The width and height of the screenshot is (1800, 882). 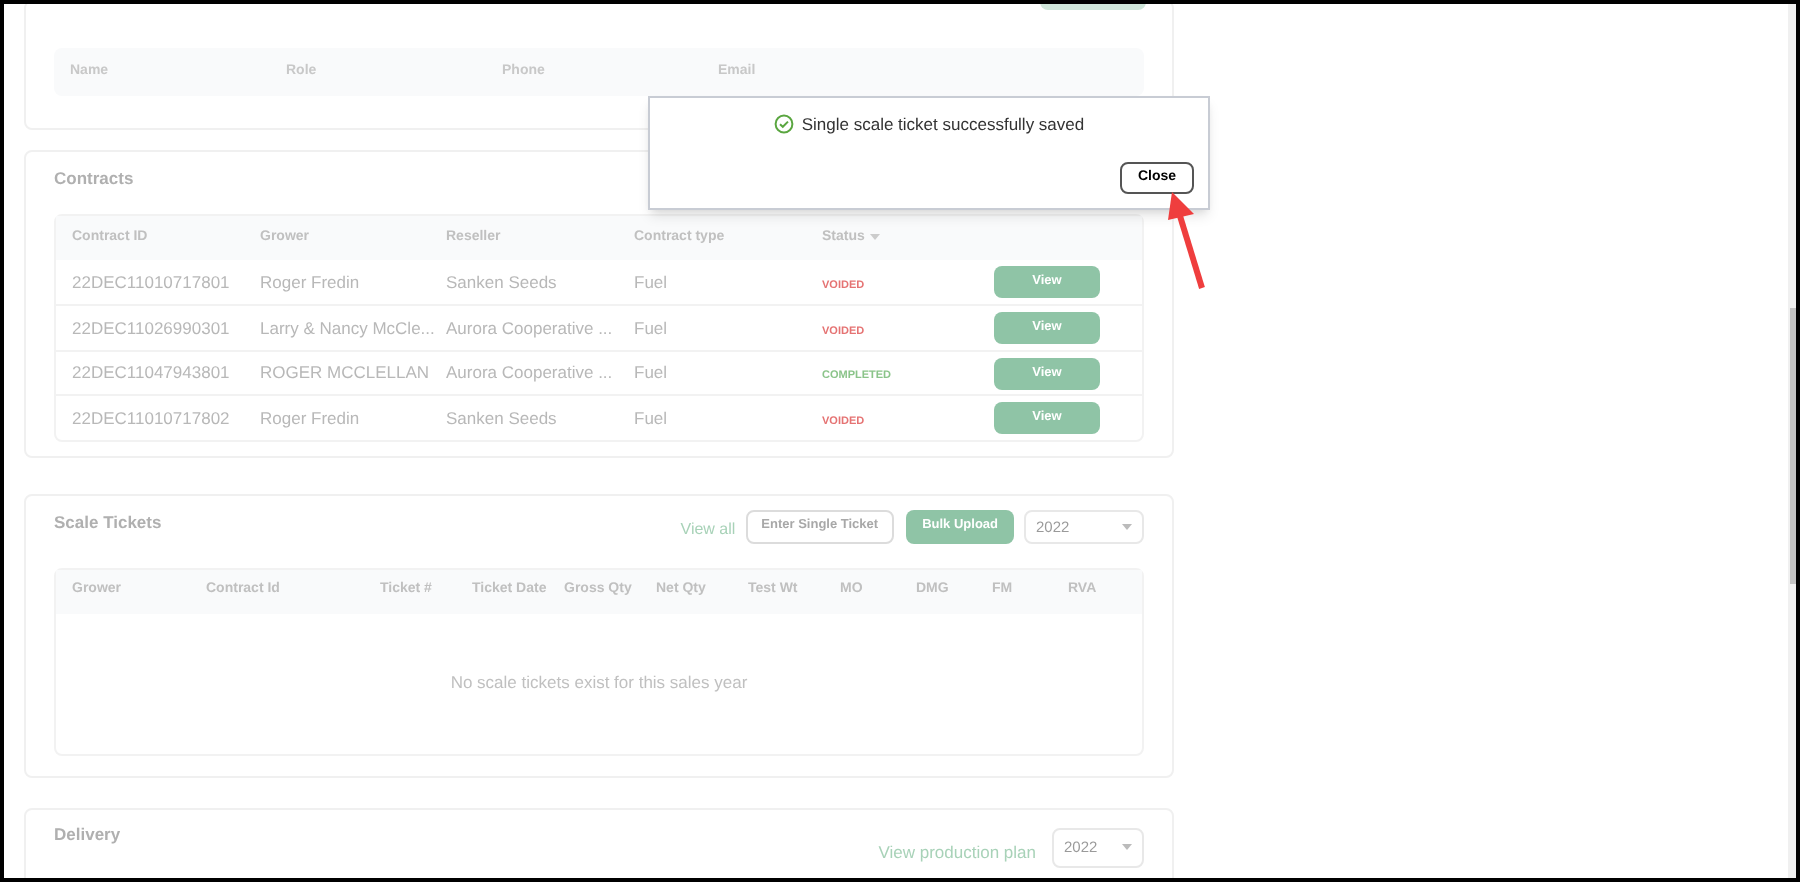 What do you see at coordinates (957, 852) in the screenshot?
I see `view-production-plan-link: View production plan` at bounding box center [957, 852].